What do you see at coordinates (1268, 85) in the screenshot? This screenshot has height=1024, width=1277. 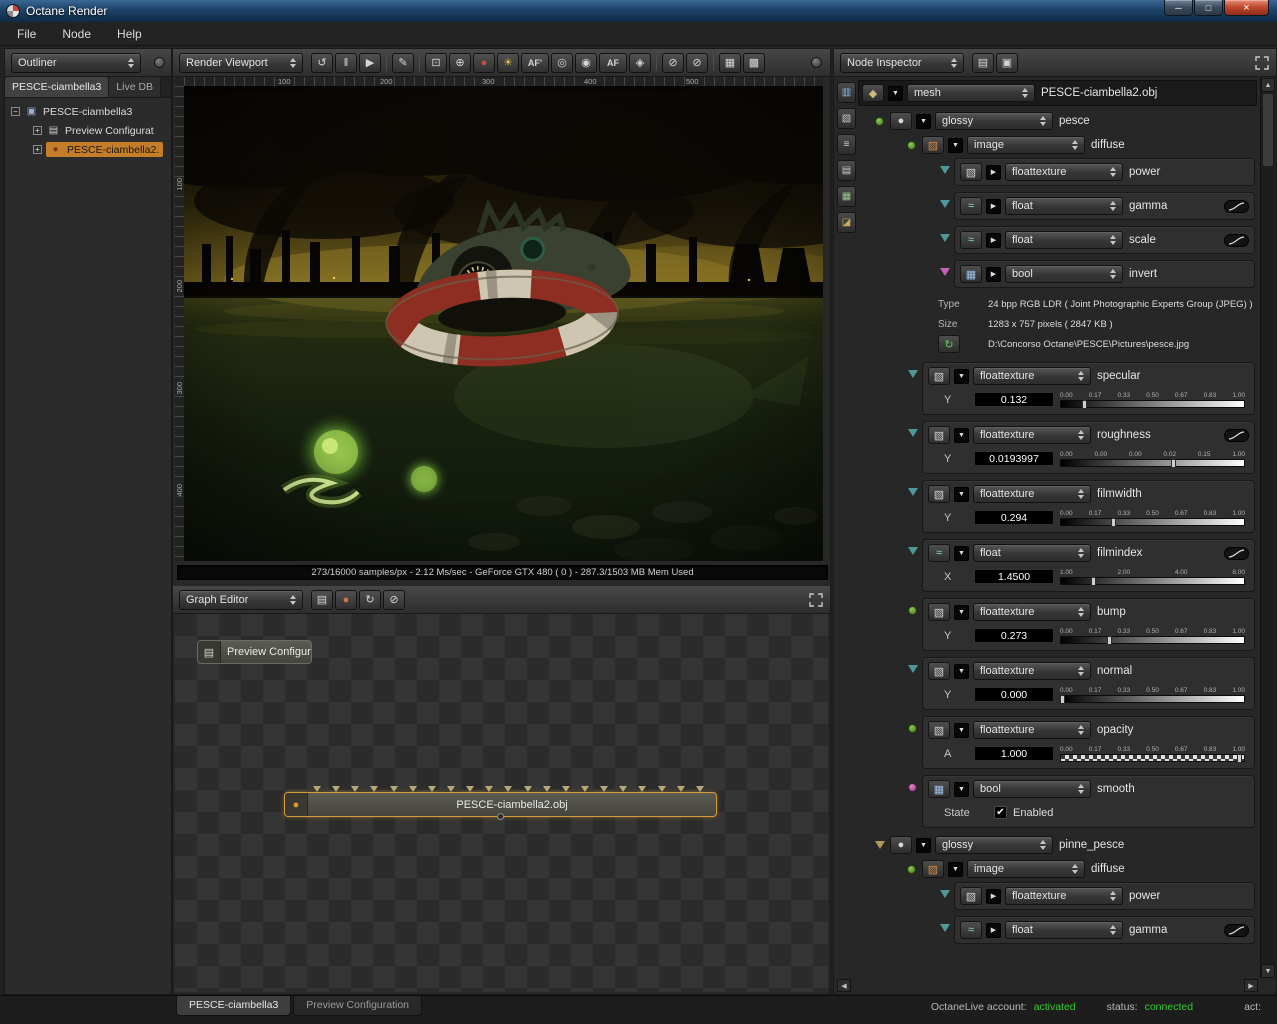 I see `scroll-up-icon: ▲` at bounding box center [1268, 85].